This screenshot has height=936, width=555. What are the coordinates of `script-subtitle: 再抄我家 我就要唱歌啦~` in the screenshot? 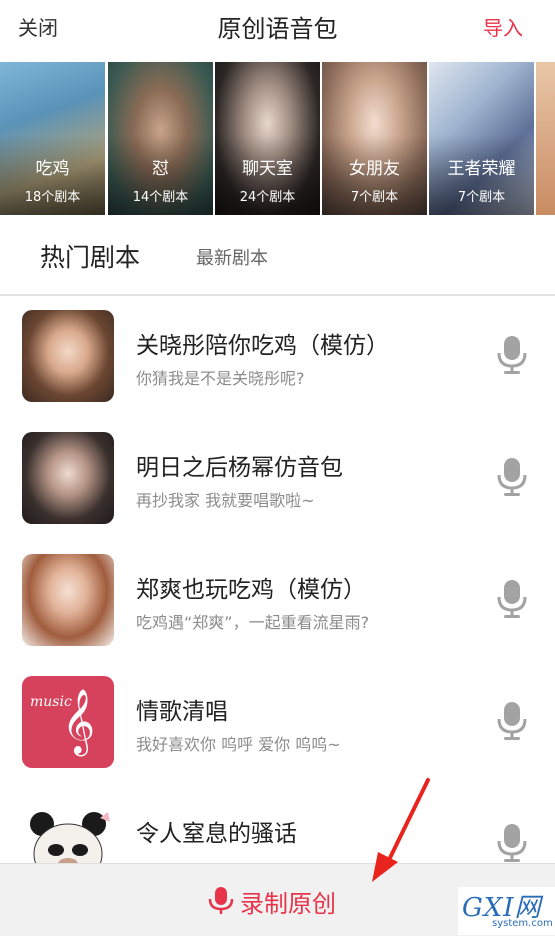 It's located at (225, 500).